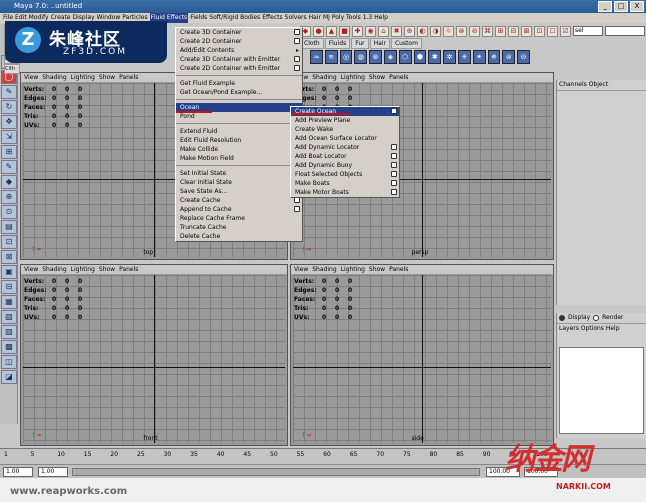 Image resolution: width=646 pixels, height=502 pixels. Describe the element at coordinates (539, 31) in the screenshot. I see `status-tool-icon: ⊡` at that location.